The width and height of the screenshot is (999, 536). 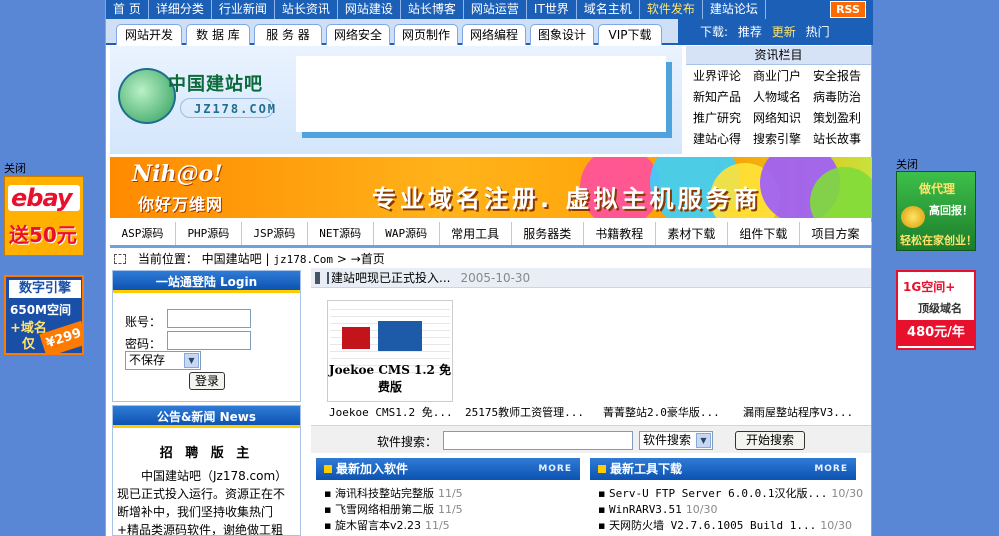 I want to click on breadcrumb-sep: |, so click(x=267, y=259).